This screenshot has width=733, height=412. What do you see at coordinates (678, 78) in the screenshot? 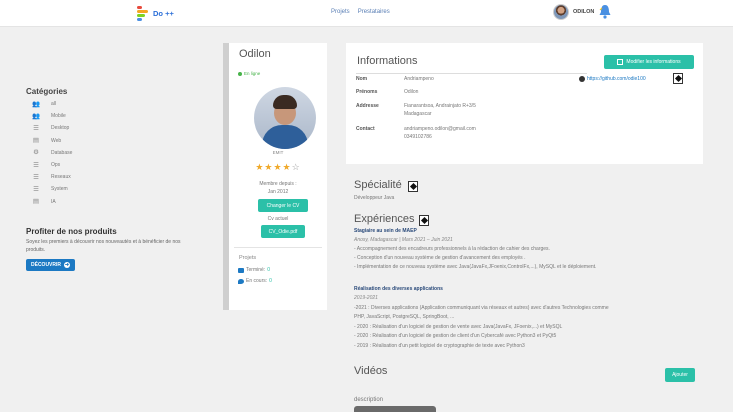
I see `edit-github-icon` at bounding box center [678, 78].